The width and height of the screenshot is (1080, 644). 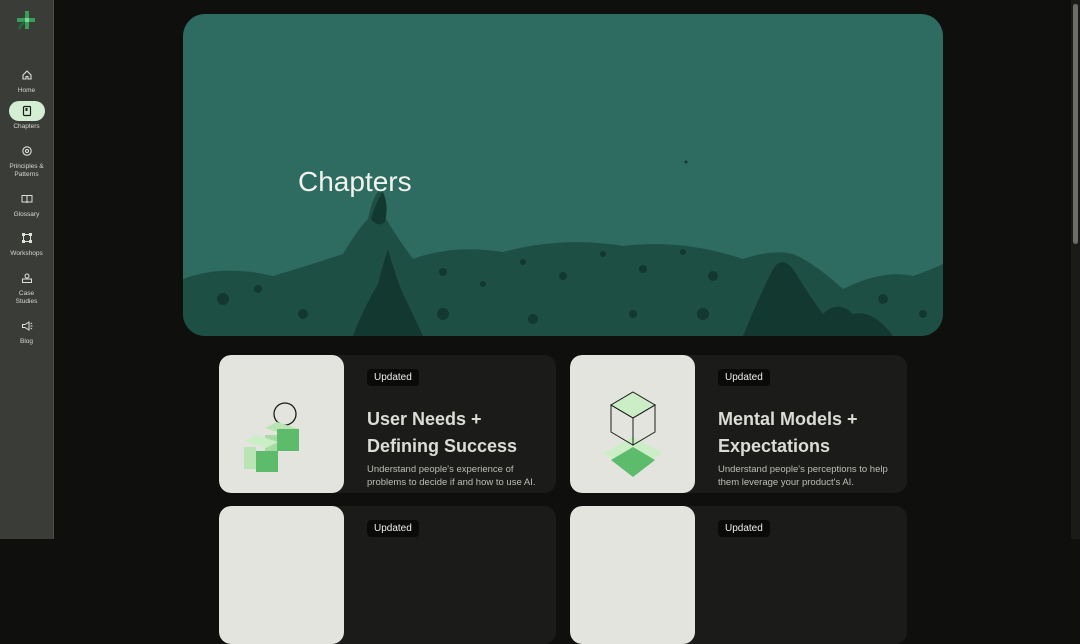 I want to click on nav-label: Chapters, so click(x=26, y=126).